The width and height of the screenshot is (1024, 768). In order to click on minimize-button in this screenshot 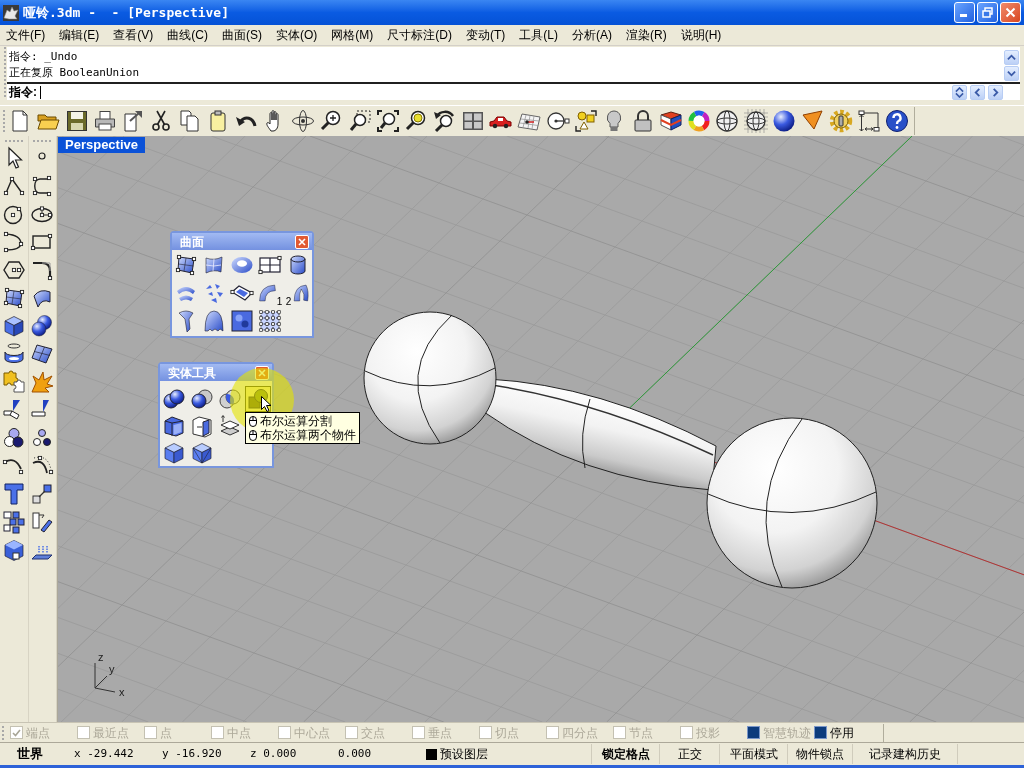, I will do `click(964, 12)`.